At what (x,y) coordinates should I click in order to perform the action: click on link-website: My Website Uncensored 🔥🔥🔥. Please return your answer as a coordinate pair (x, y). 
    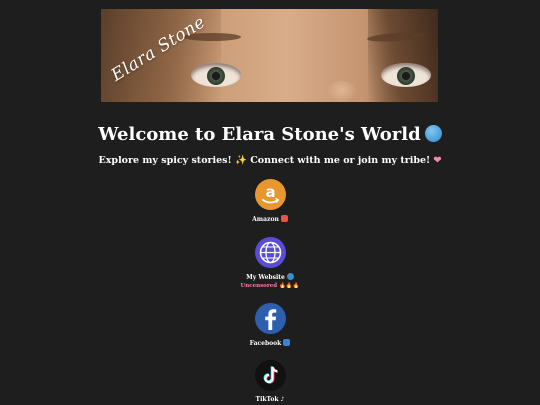
    Looking at the image, I should click on (270, 263).